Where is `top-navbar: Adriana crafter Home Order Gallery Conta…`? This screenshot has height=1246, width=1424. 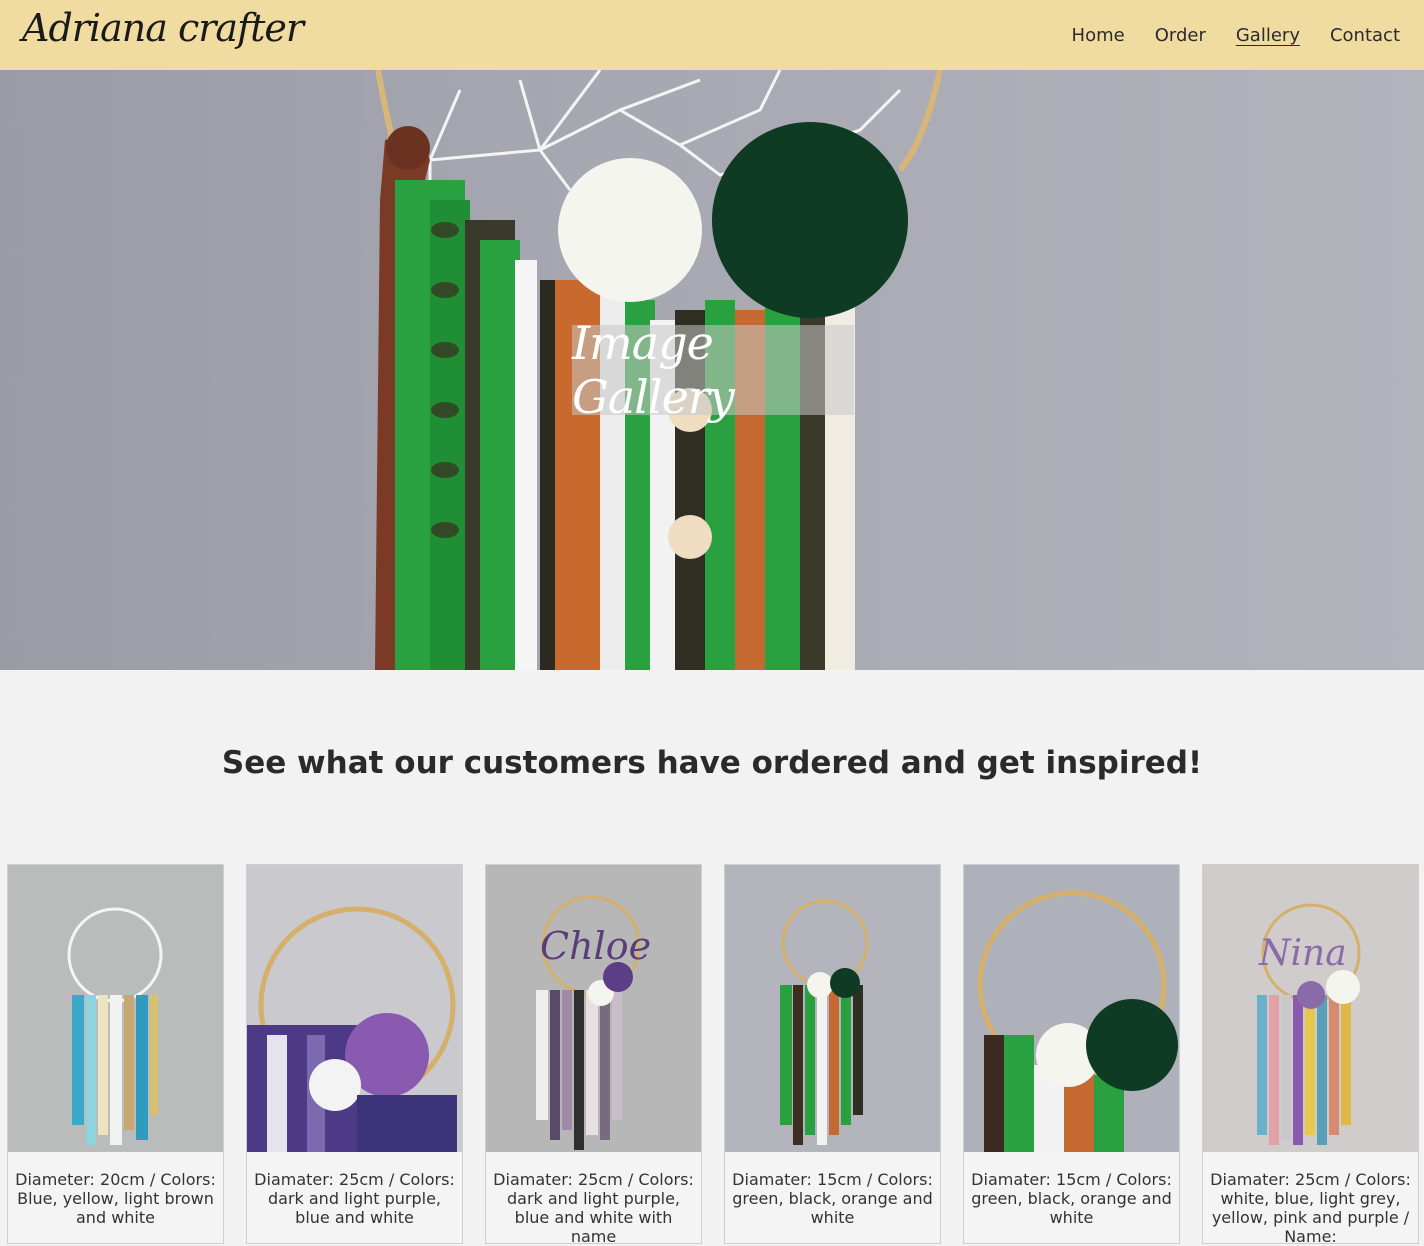 top-navbar: Adriana crafter Home Order Gallery Conta… is located at coordinates (712, 35).